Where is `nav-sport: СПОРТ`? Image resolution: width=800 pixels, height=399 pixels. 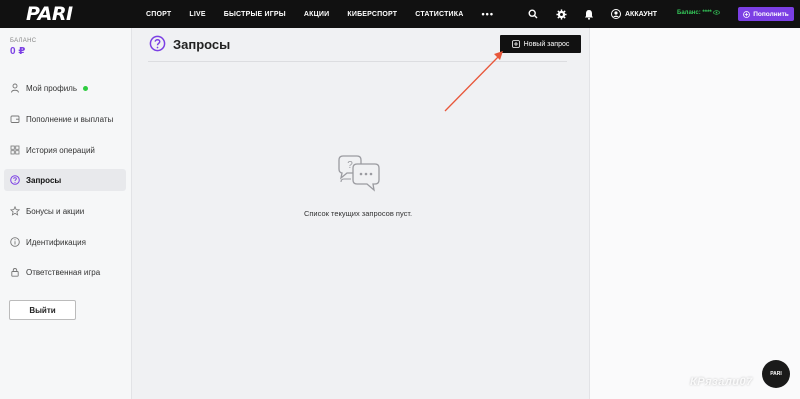 nav-sport: СПОРТ is located at coordinates (158, 14).